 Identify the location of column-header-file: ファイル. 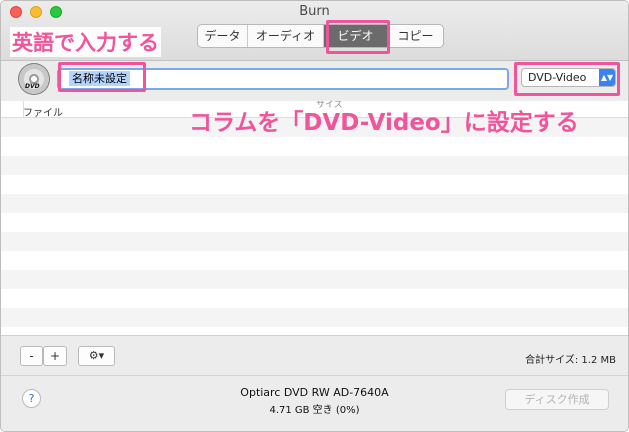
(43, 111).